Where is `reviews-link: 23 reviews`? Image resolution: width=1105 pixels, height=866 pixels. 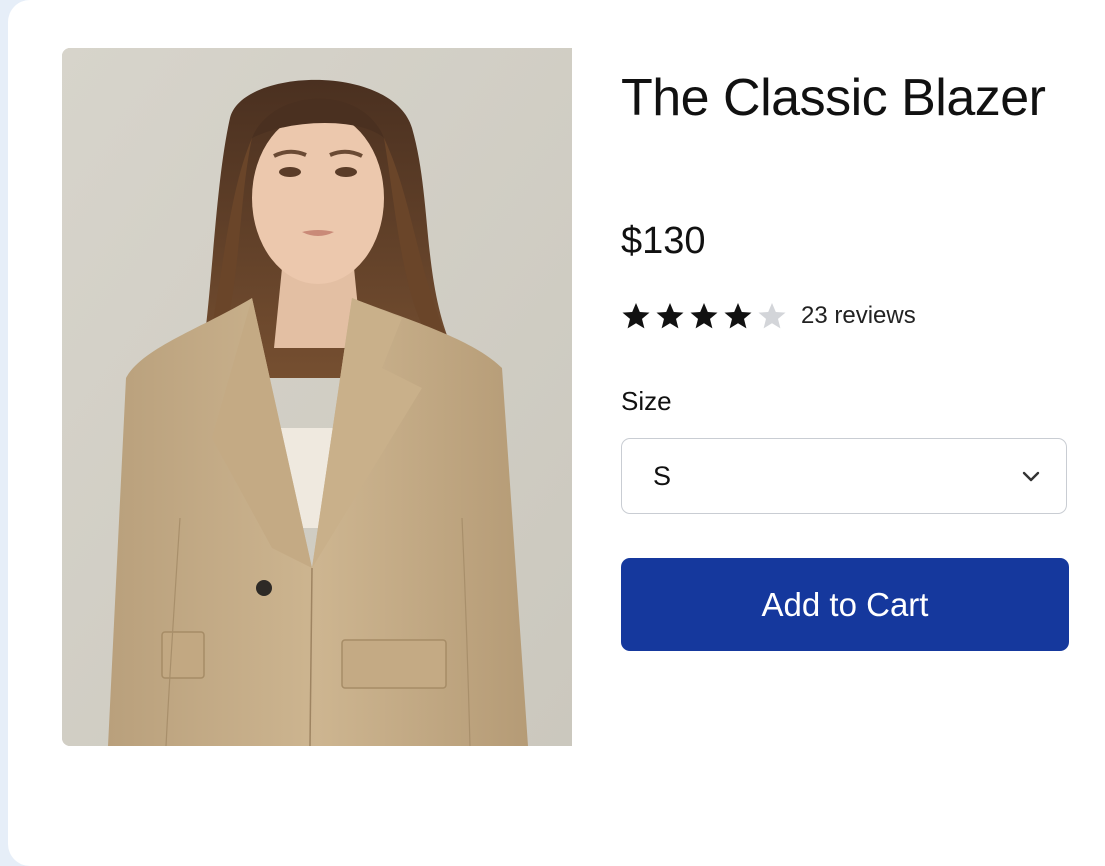
reviews-link: 23 reviews is located at coordinates (858, 316).